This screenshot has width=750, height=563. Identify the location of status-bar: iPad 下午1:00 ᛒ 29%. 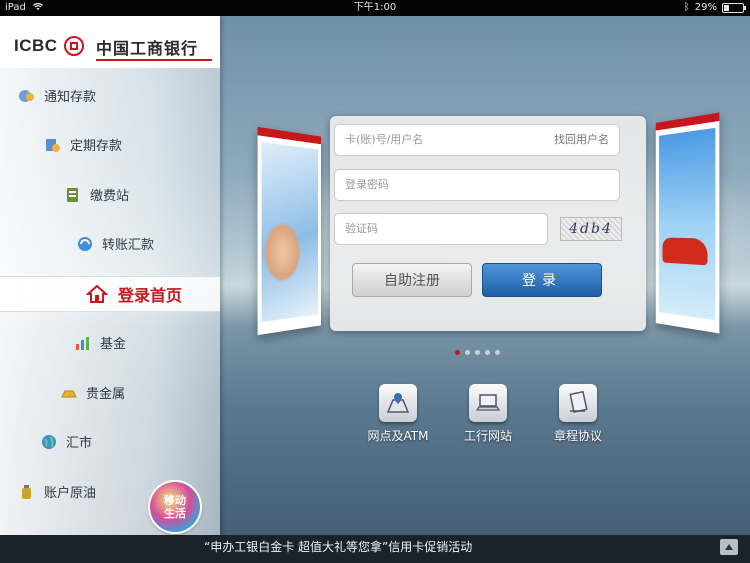
(375, 8).